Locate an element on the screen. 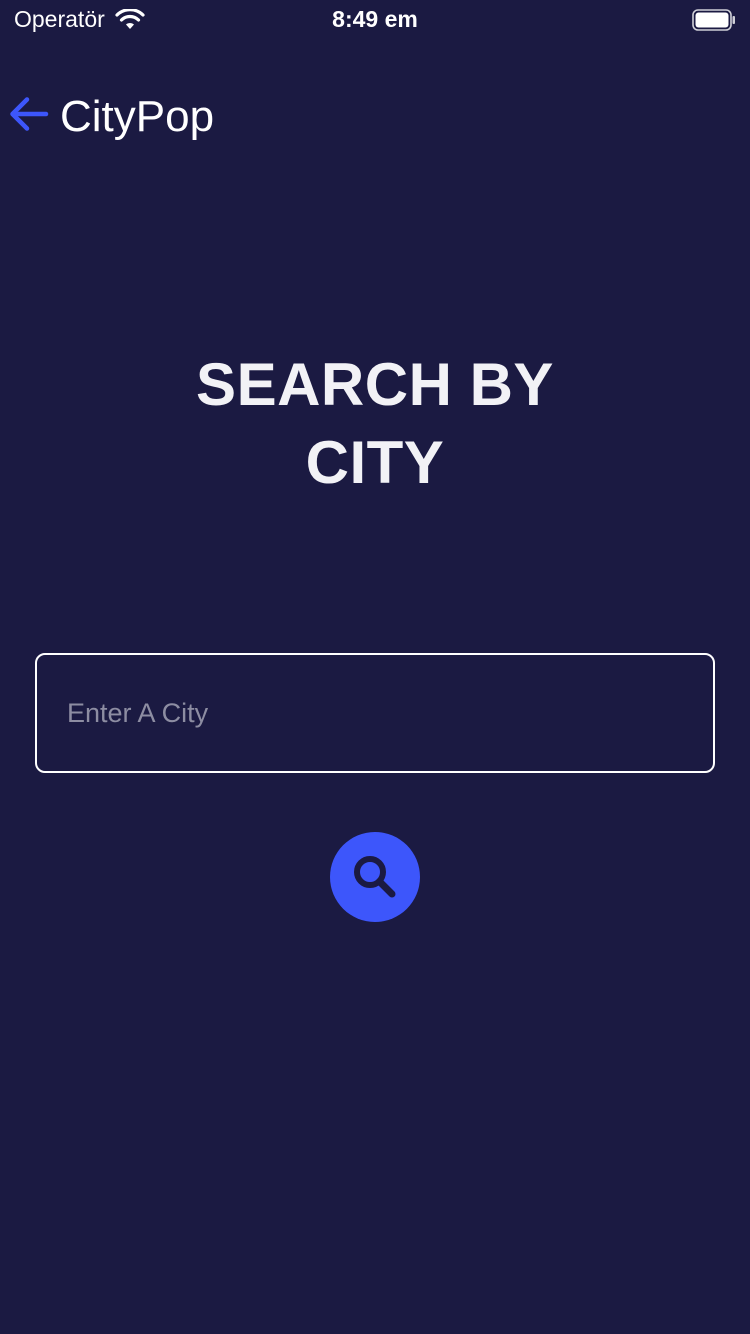  page-heading: SEARCH BY CITY is located at coordinates (375, 424).